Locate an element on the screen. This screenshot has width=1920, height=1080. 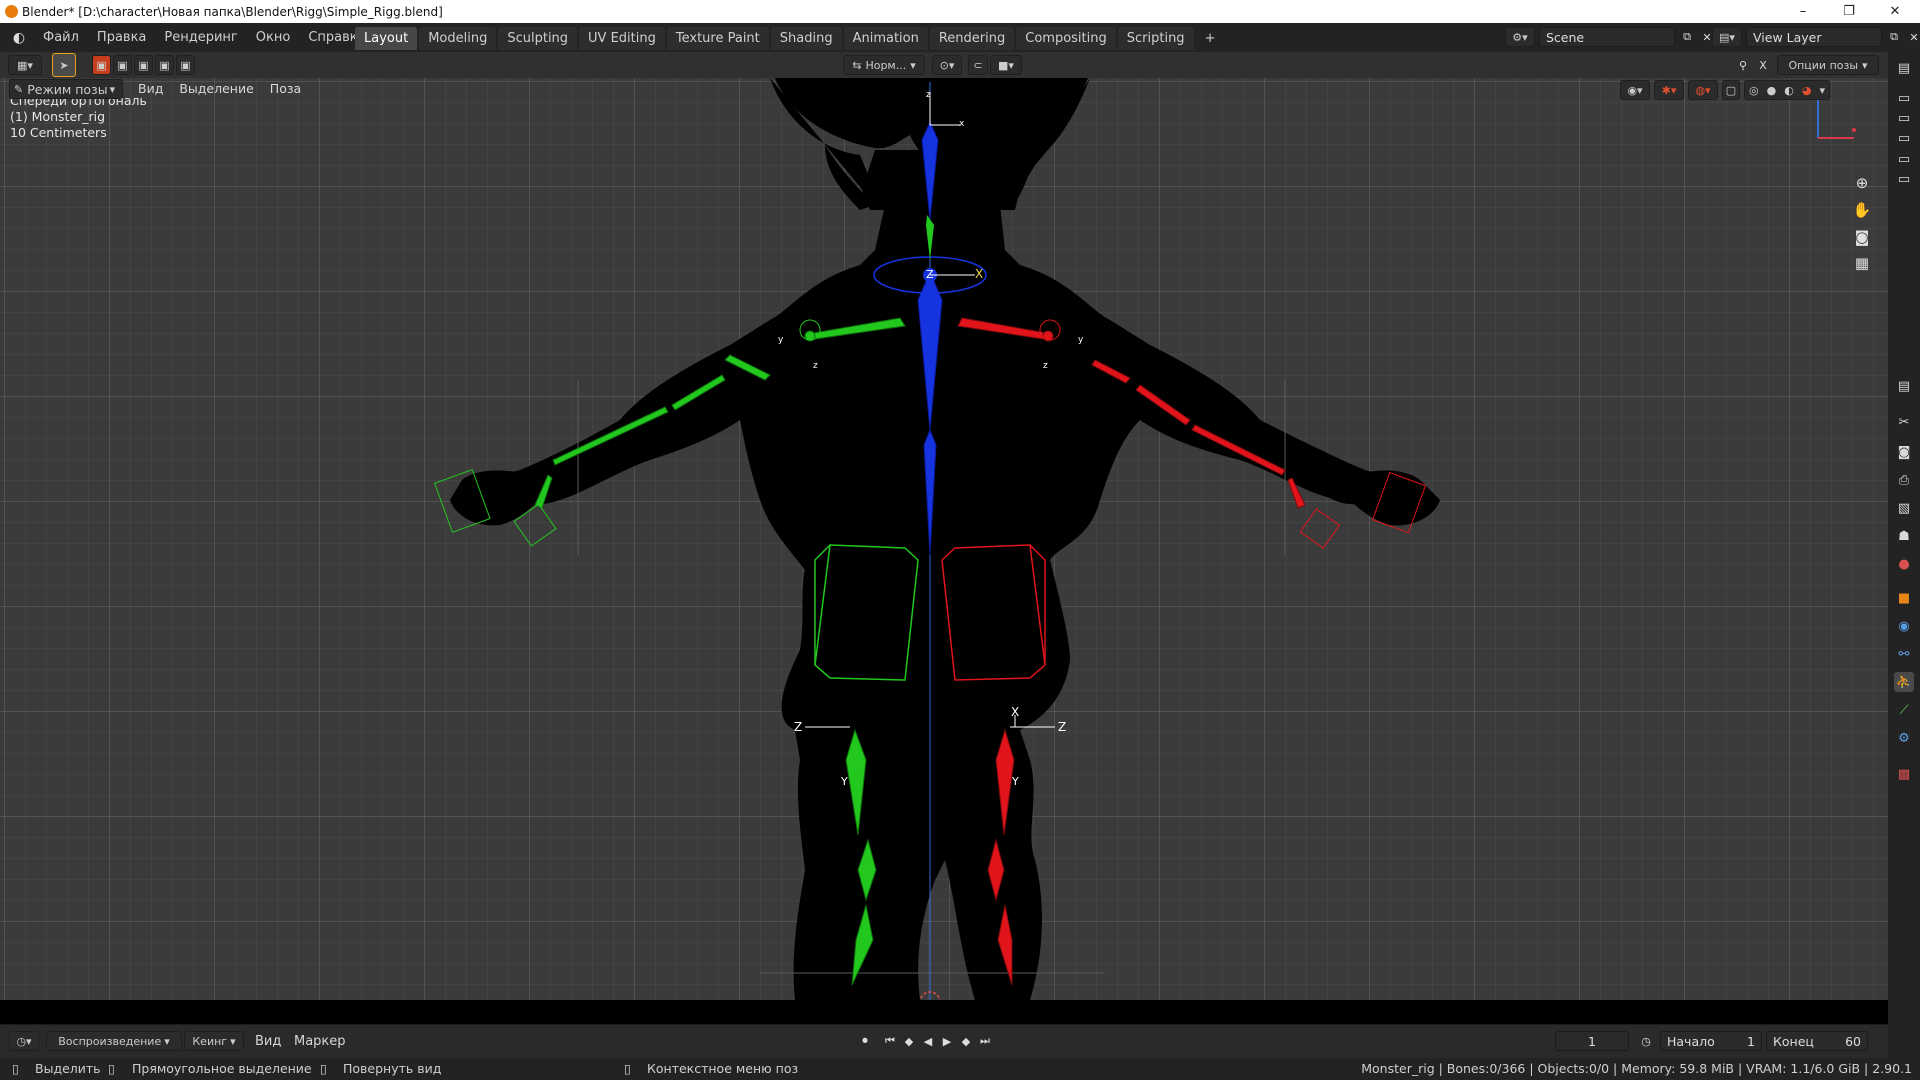
end-frame-field: Конец 60 is located at coordinates (1817, 1041).